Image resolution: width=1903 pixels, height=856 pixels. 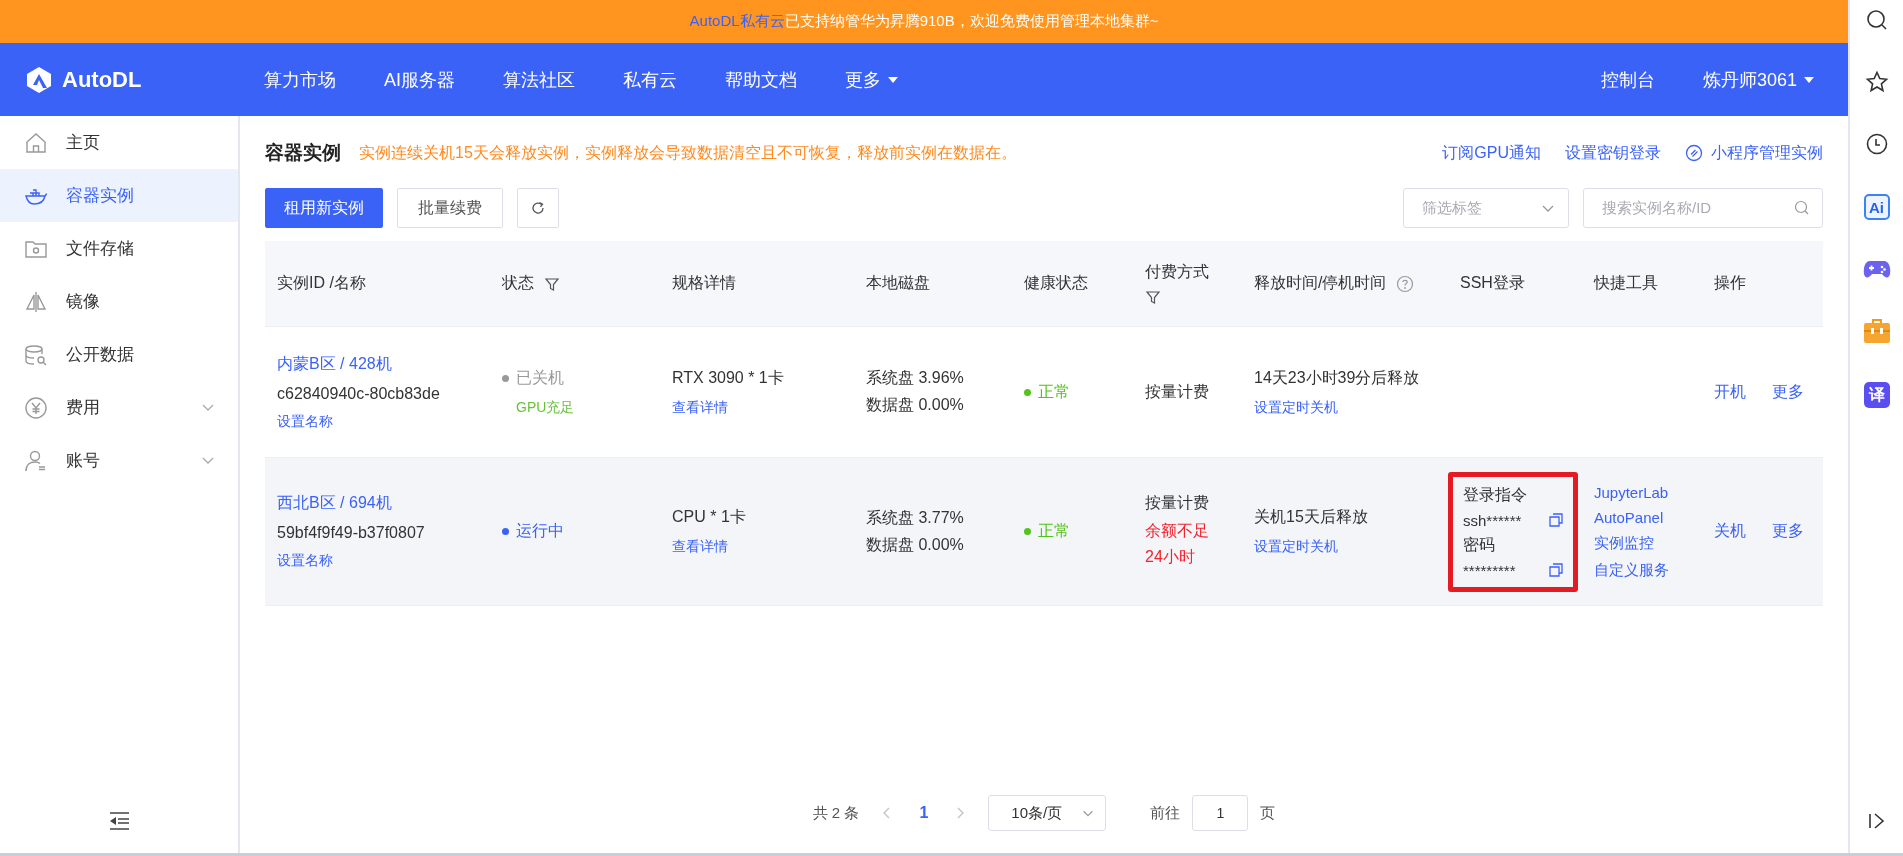 I want to click on refresh-button, so click(x=538, y=208).